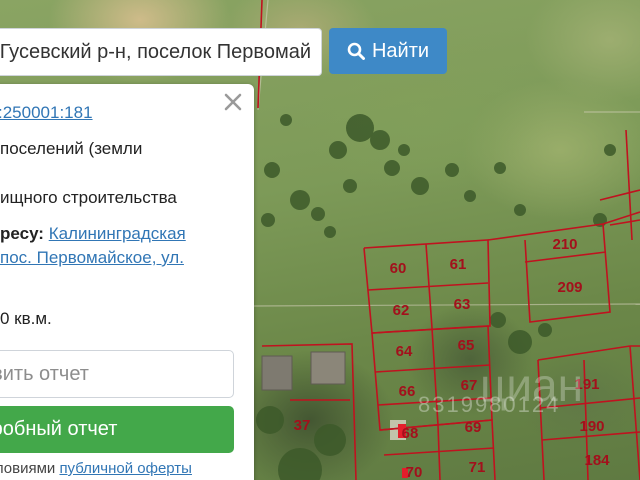  What do you see at coordinates (597, 460) in the screenshot?
I see `plot-number-184: 184` at bounding box center [597, 460].